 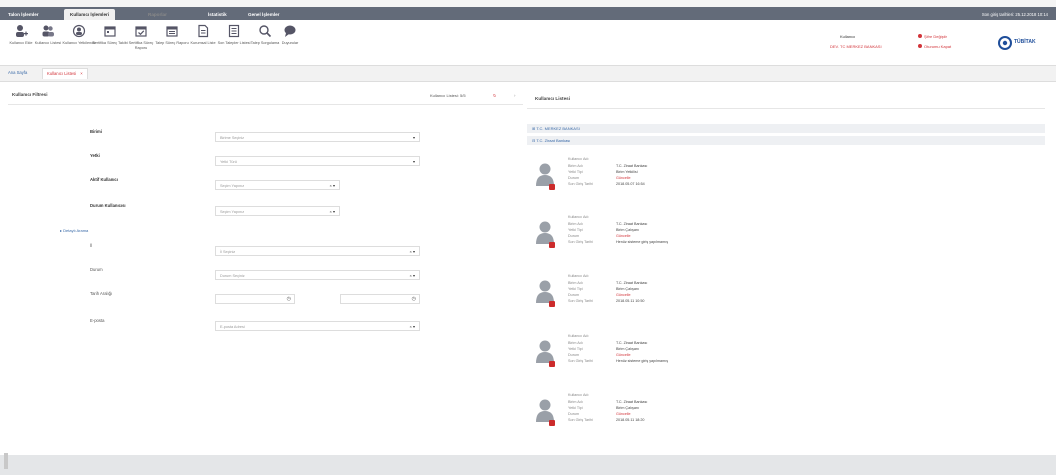 I want to click on field-label-aktif: Aktif Kullanıcı, so click(x=104, y=179).